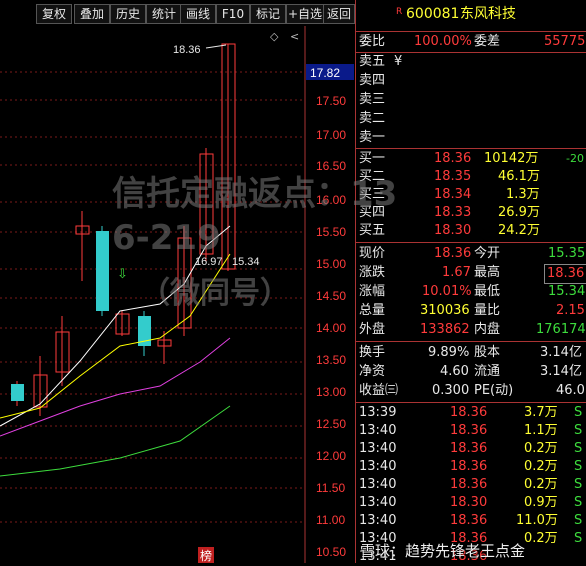 The image size is (586, 566). I want to click on quote-row: 涨跌 1.67 最高 18.36, so click(471, 274).